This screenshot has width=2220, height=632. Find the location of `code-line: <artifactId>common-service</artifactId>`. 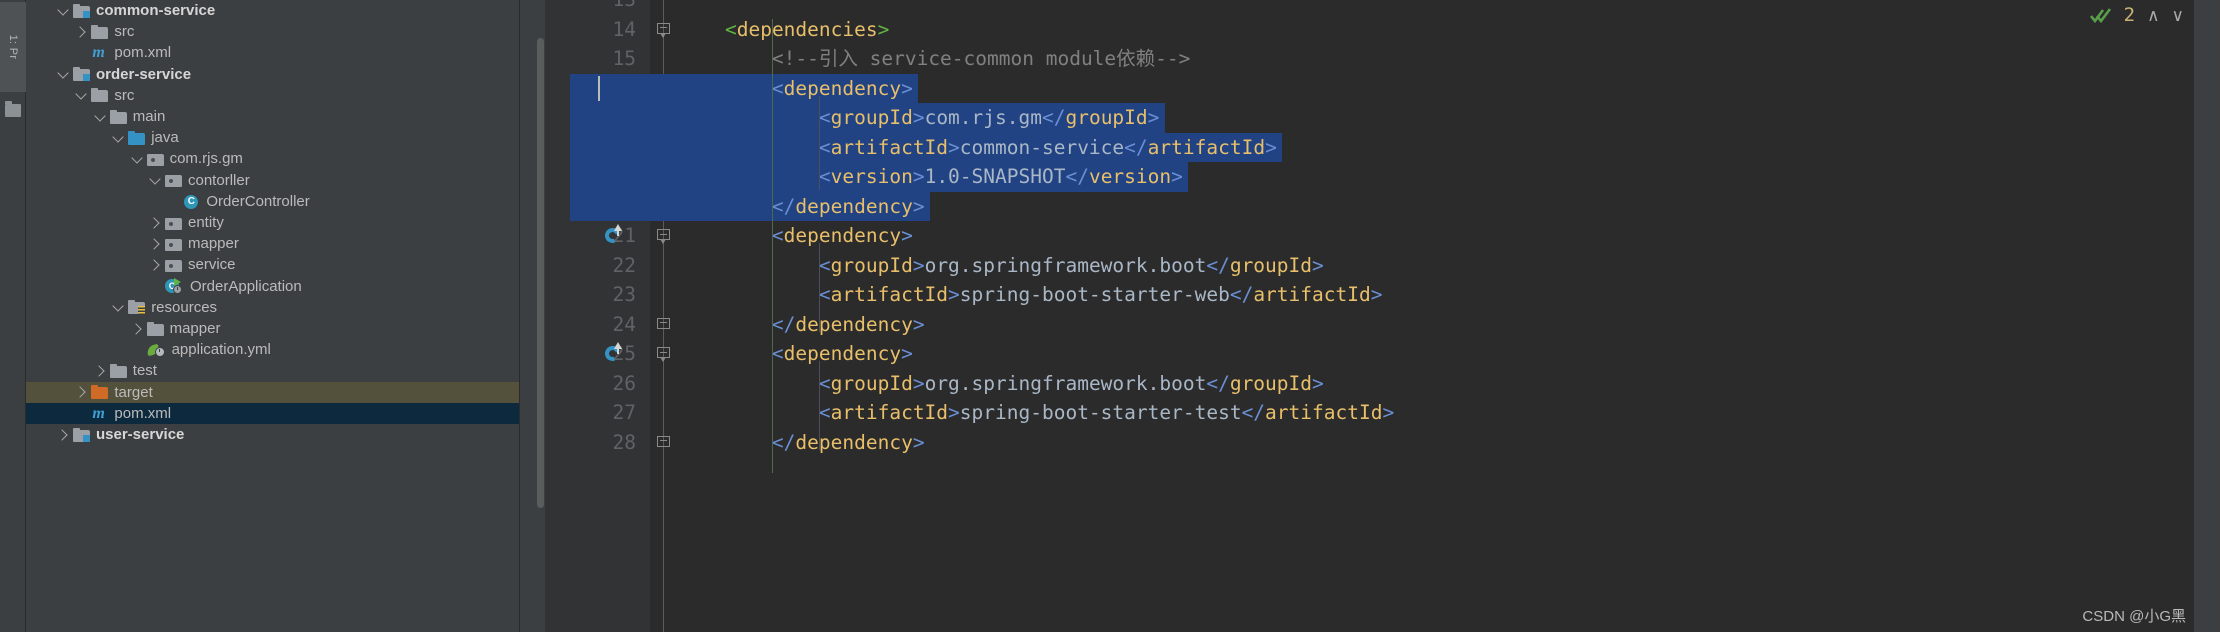

code-line: <artifactId>common-service</artifactId> is located at coordinates (1449, 148).